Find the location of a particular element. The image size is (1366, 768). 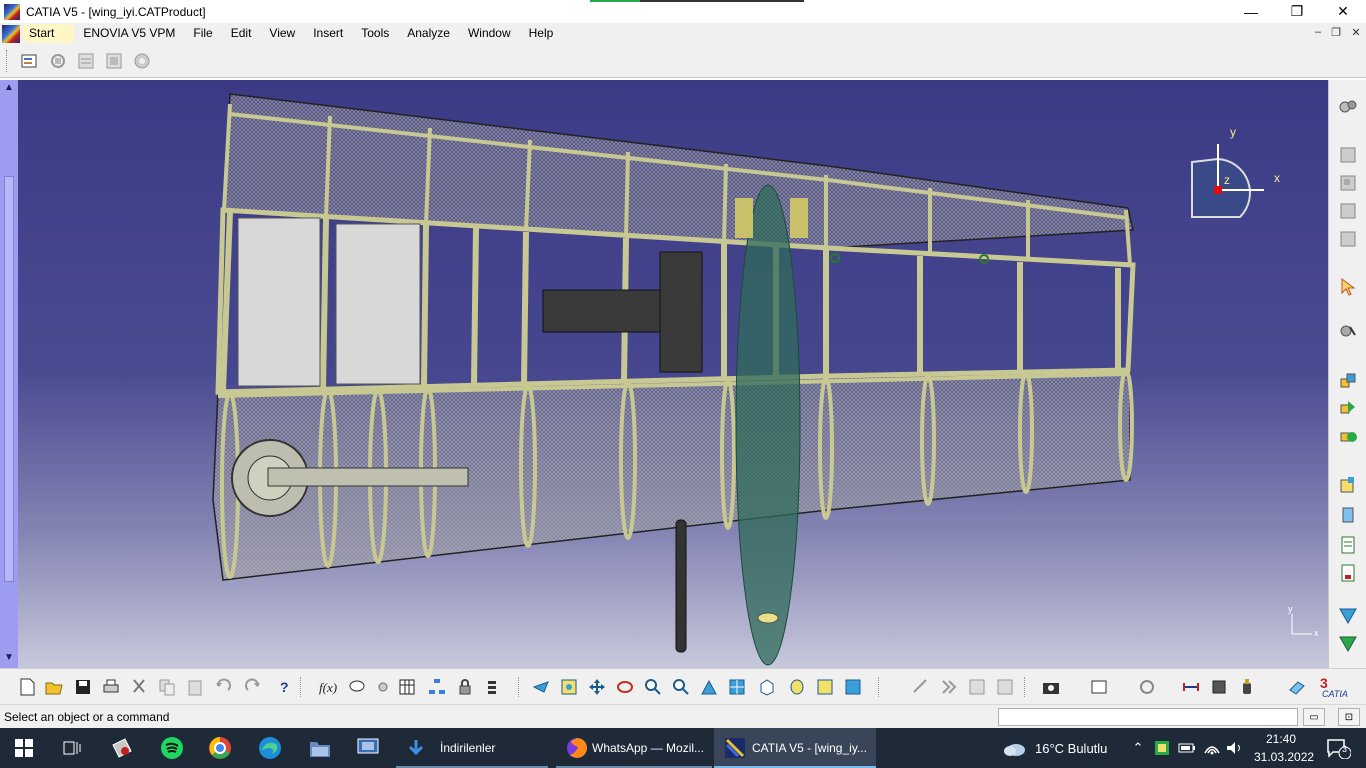

iso-view-icon is located at coordinates (767, 687).